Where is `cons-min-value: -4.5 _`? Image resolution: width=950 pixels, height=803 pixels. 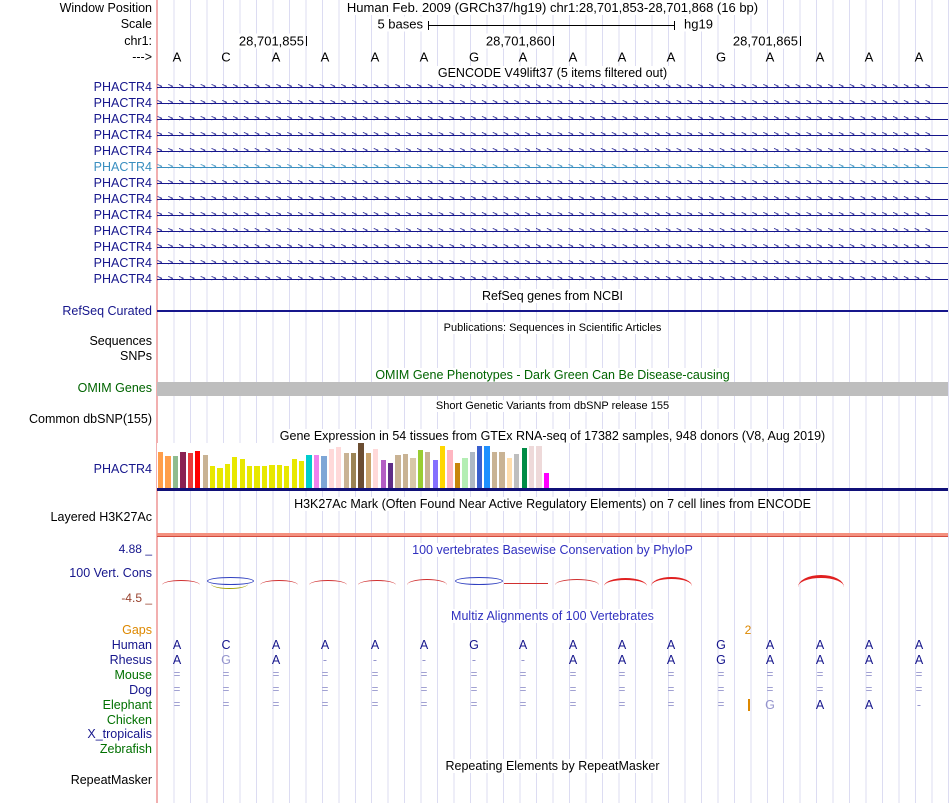 cons-min-value: -4.5 _ is located at coordinates (136, 598).